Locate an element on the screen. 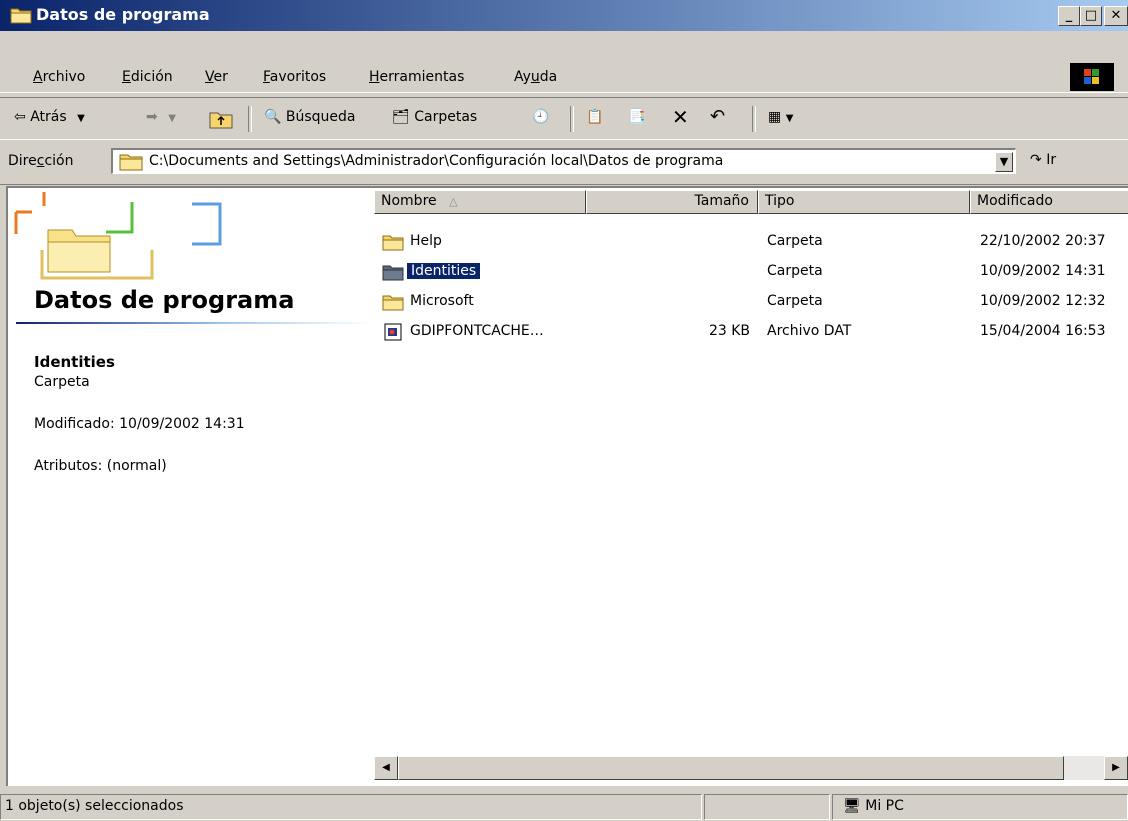  folder-up-icon is located at coordinates (221, 119).